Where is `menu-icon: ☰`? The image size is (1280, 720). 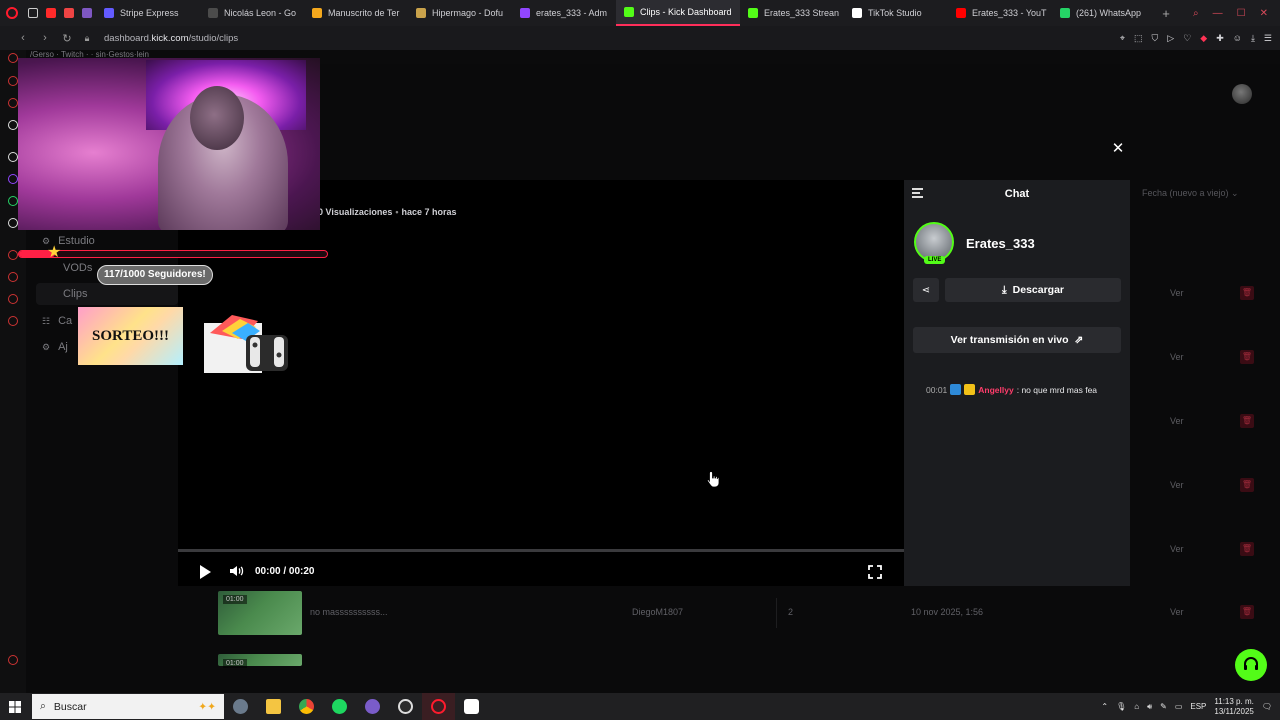
menu-icon: ☰ is located at coordinates (1268, 38).